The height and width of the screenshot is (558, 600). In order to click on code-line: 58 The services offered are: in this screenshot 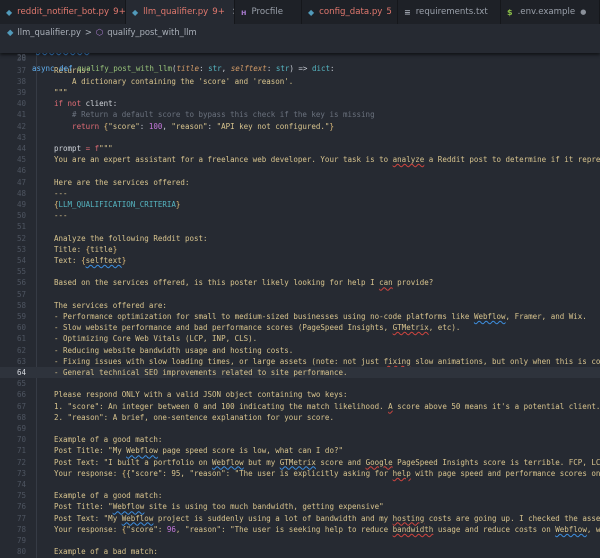, I will do `click(300, 305)`.